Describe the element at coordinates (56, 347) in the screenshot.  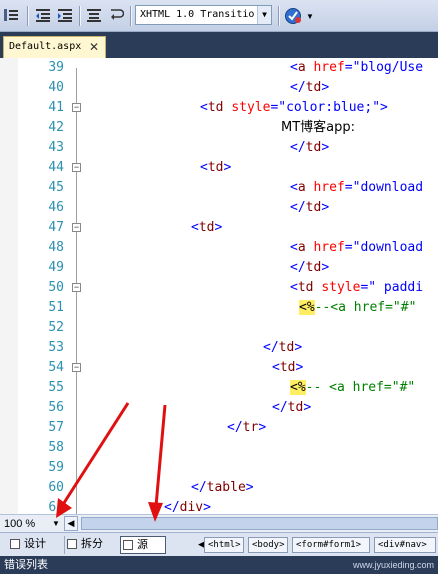
I see `line-number: 53` at that location.